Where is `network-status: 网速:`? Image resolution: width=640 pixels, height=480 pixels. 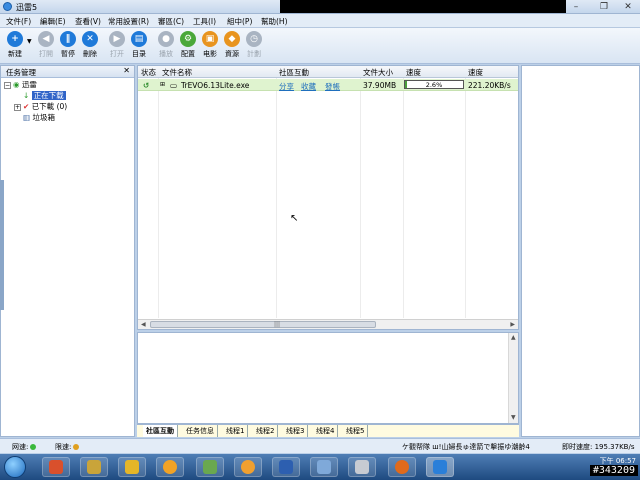
network-status: 网速: is located at coordinates (24, 447).